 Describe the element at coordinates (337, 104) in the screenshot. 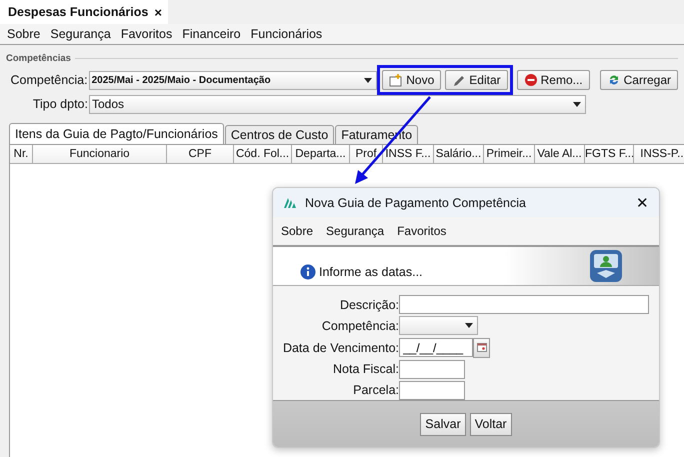

I see `tipo-dropdown: Todos` at that location.